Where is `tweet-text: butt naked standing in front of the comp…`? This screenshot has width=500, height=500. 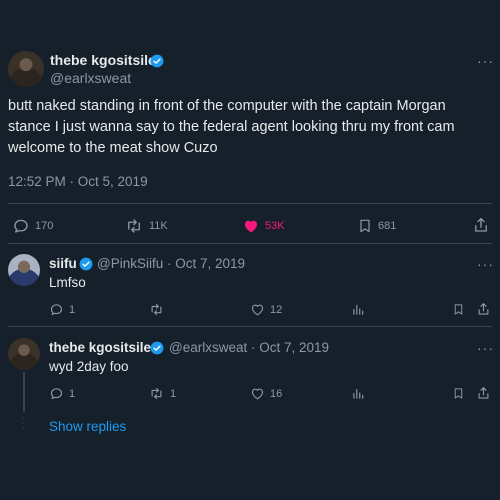
tweet-text: butt naked standing in front of the comp… is located at coordinates (231, 127).